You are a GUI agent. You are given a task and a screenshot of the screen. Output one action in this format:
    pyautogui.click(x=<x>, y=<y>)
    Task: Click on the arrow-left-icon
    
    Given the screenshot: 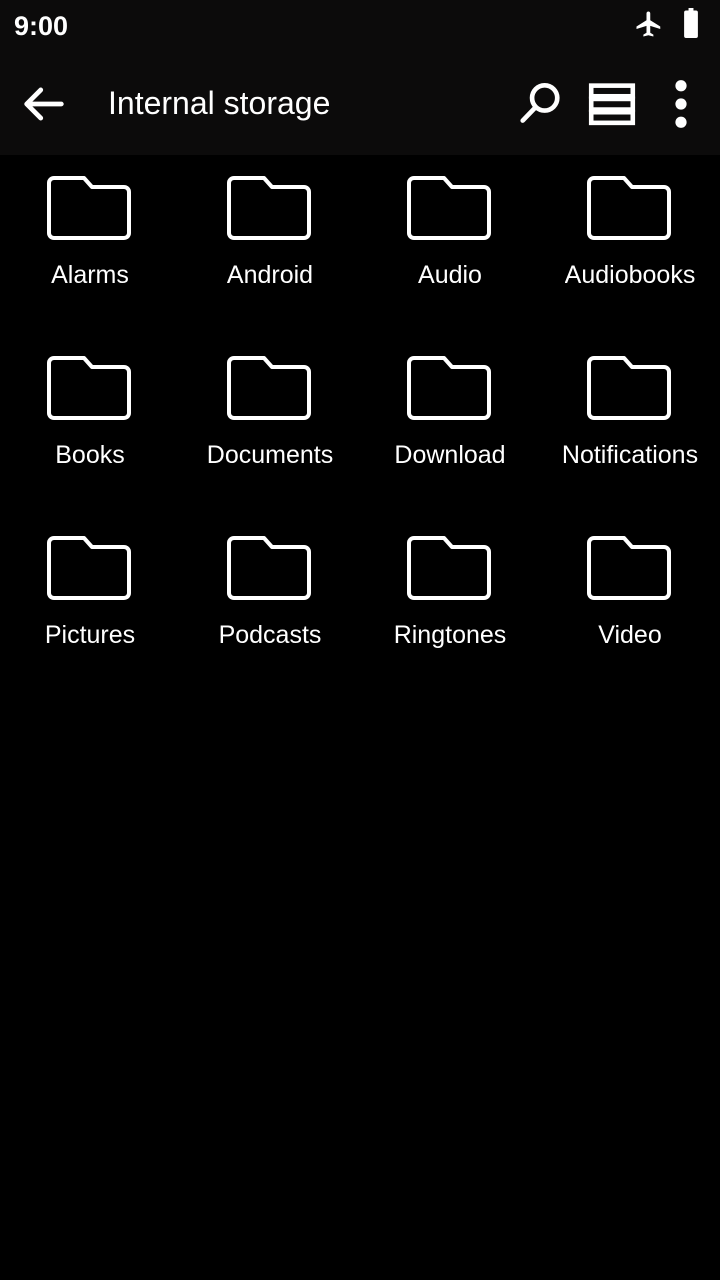 What is the action you would take?
    pyautogui.click(x=44, y=103)
    